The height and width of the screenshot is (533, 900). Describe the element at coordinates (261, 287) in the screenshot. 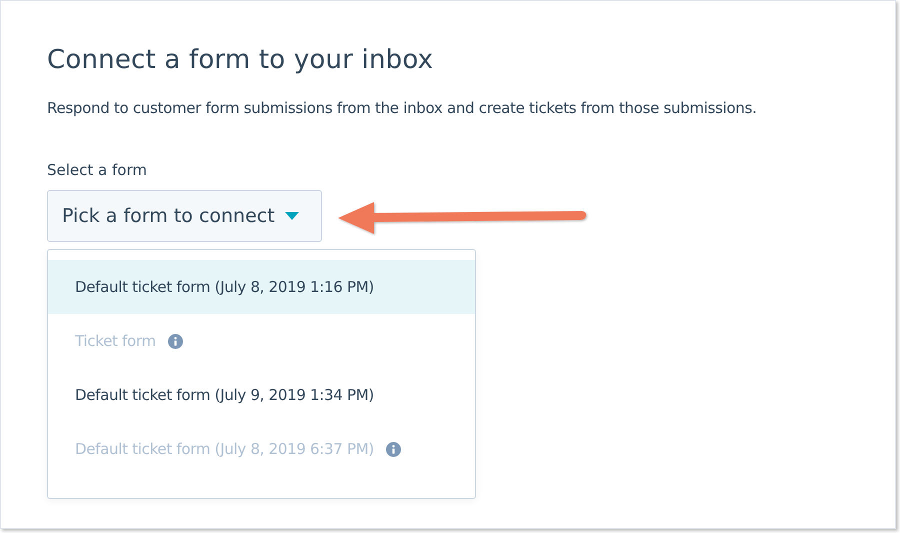

I see `form-option: Default ticket form (July 8, 2019 1:16 PM)` at that location.